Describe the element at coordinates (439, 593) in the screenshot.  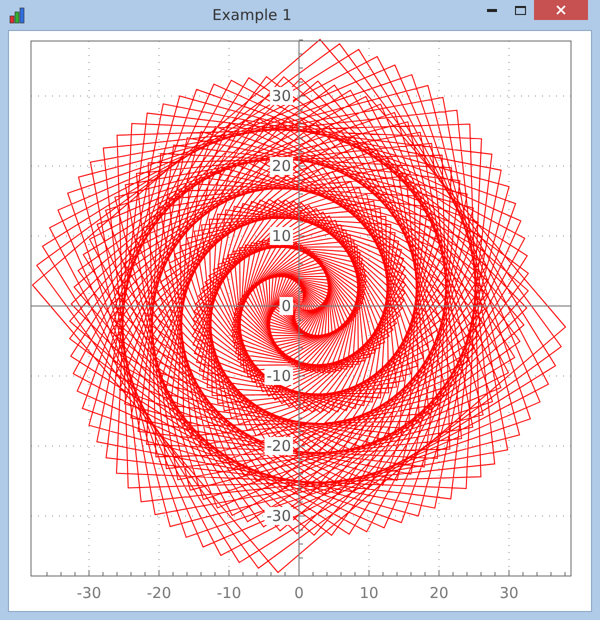
I see `x-tick-label: 20` at that location.